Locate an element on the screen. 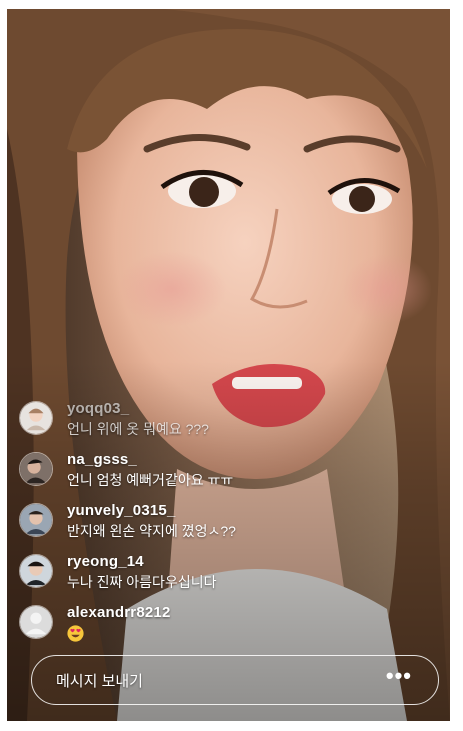 The image size is (463, 731). message-placeholder: 메시지 보내기 is located at coordinates (99, 680).